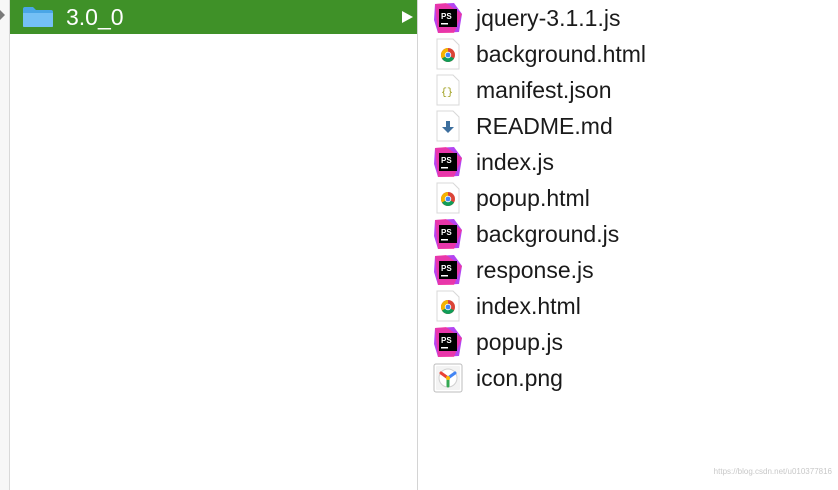 This screenshot has width=838, height=490. What do you see at coordinates (213, 17) in the screenshot?
I see `folder-row-selected: 3.0_0` at bounding box center [213, 17].